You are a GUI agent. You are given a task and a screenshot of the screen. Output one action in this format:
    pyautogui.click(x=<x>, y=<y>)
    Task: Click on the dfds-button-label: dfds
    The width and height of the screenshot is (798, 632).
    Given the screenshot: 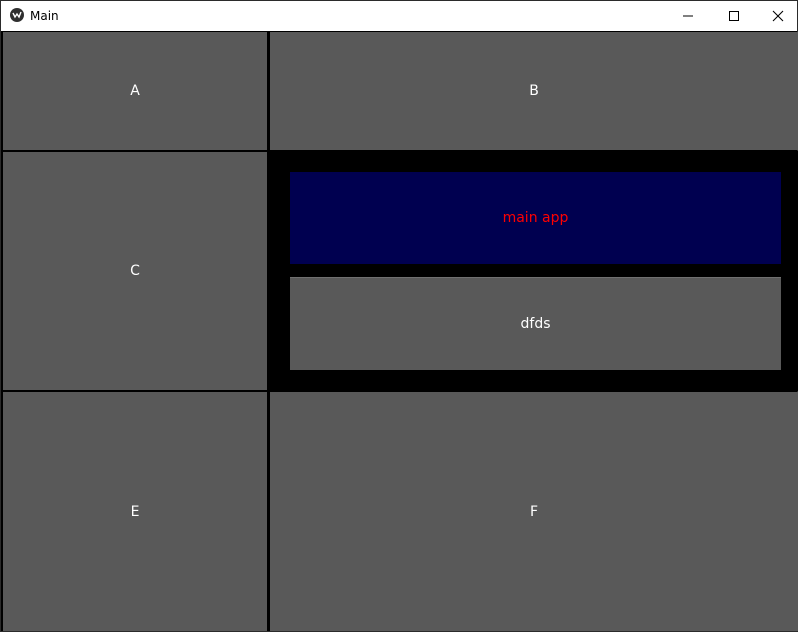 What is the action you would take?
    pyautogui.click(x=535, y=324)
    